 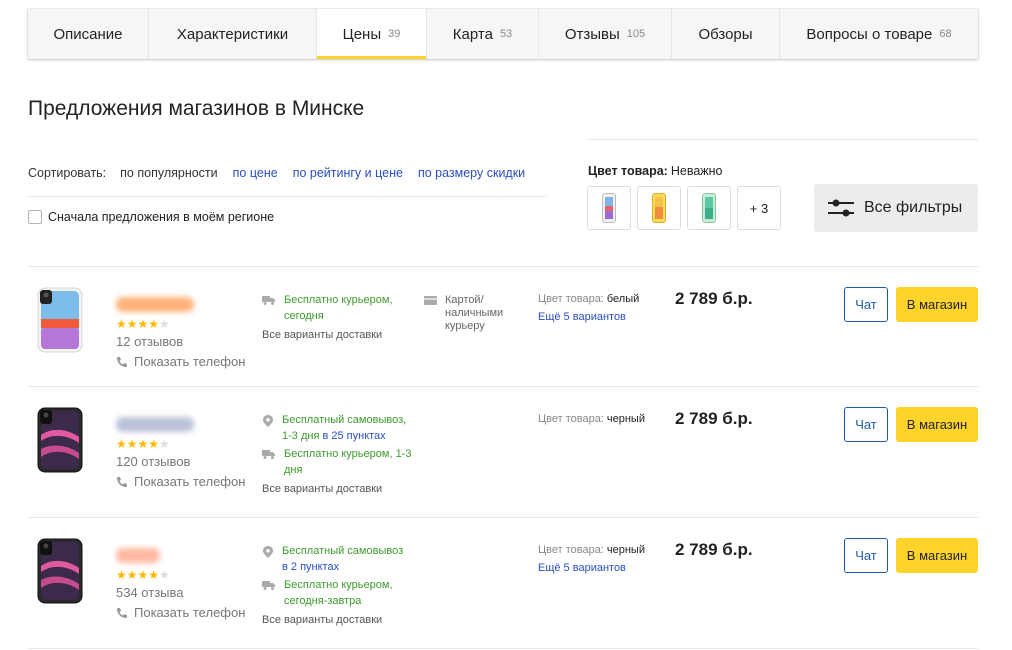 I want to click on shop-info: ★★★★★ 534 отзыва Показать телефон, so click(x=180, y=584).